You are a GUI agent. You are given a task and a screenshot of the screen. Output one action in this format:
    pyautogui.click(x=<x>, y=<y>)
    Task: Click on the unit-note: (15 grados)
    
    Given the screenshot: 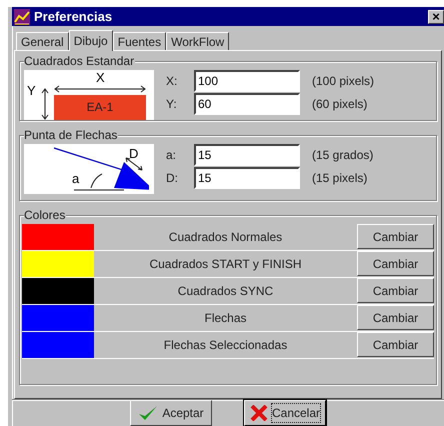 What is the action you would take?
    pyautogui.click(x=343, y=155)
    